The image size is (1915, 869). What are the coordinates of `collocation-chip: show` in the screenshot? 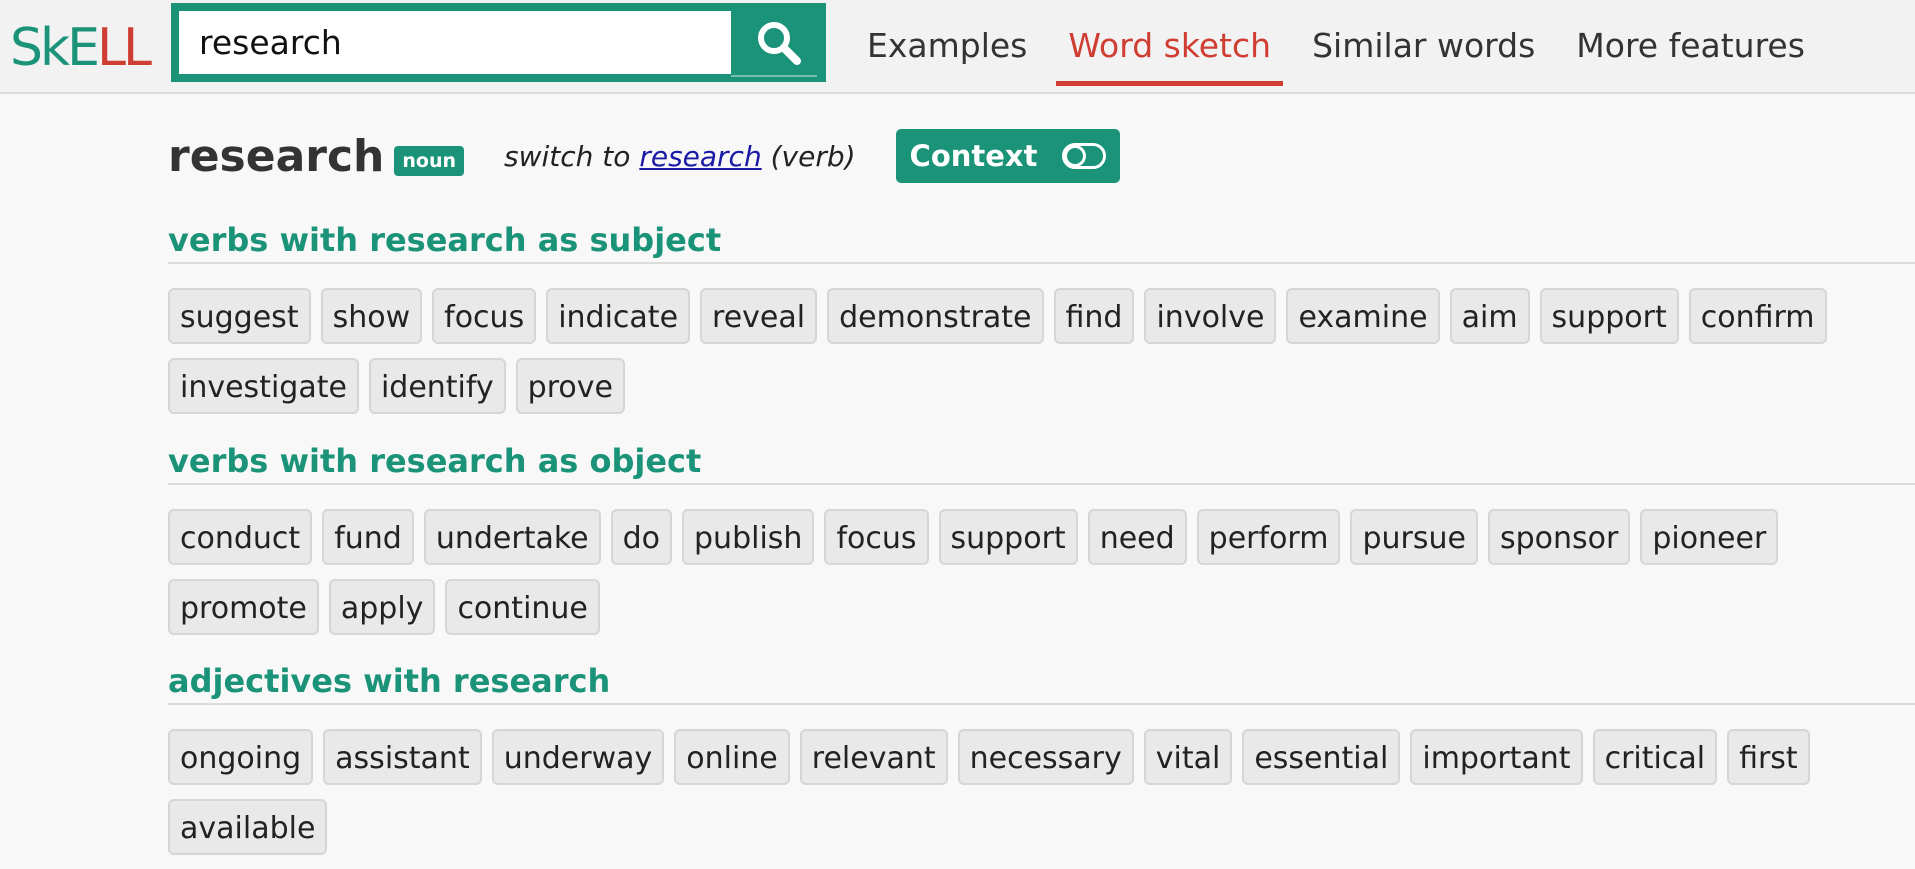 It's located at (371, 316).